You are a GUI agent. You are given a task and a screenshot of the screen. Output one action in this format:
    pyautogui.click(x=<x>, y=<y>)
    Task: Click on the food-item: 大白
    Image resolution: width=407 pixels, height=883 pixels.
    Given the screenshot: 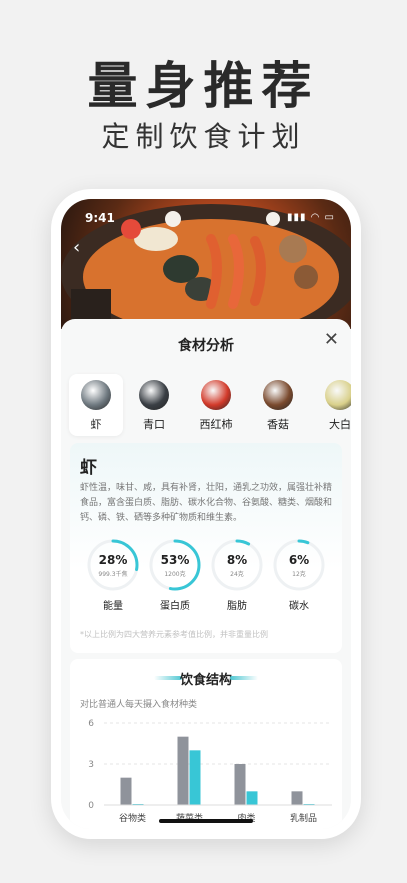 What is the action you would take?
    pyautogui.click(x=330, y=405)
    